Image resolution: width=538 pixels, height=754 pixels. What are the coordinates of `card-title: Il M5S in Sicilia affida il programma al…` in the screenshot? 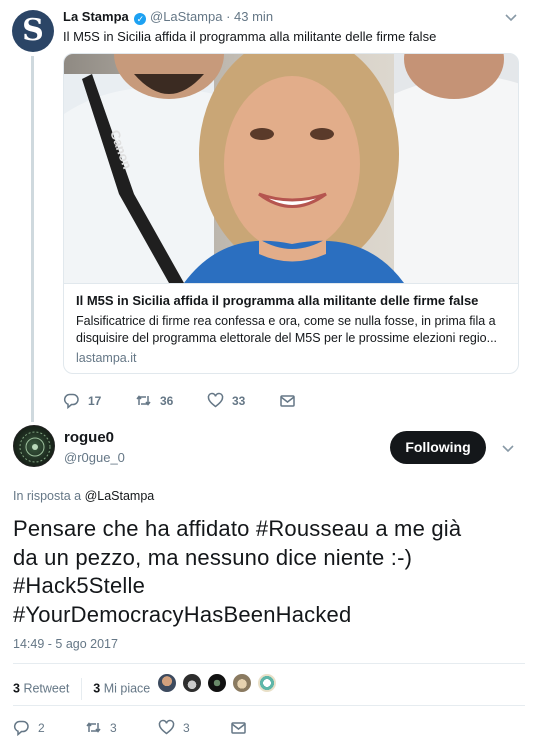 It's located at (292, 301).